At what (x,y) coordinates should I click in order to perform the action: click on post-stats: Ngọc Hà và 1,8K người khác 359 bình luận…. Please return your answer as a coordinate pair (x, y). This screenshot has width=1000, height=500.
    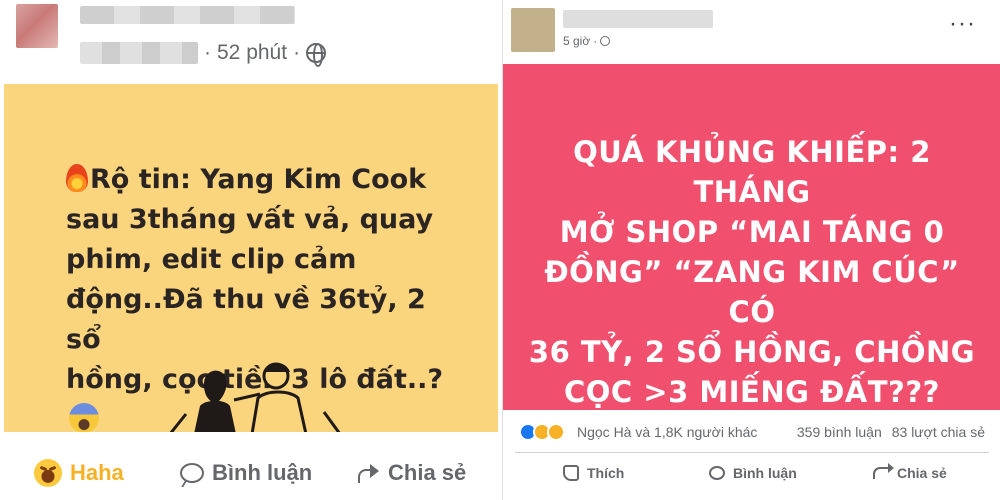
    Looking at the image, I should click on (751, 432).